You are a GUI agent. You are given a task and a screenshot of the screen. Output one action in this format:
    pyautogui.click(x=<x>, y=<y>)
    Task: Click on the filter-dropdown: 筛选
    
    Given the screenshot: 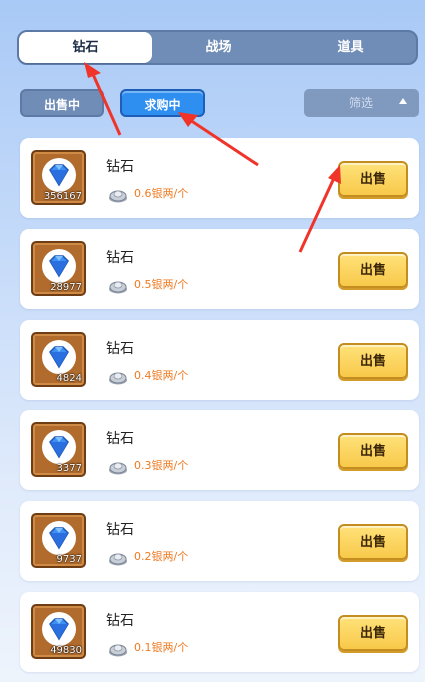 What is the action you would take?
    pyautogui.click(x=361, y=103)
    